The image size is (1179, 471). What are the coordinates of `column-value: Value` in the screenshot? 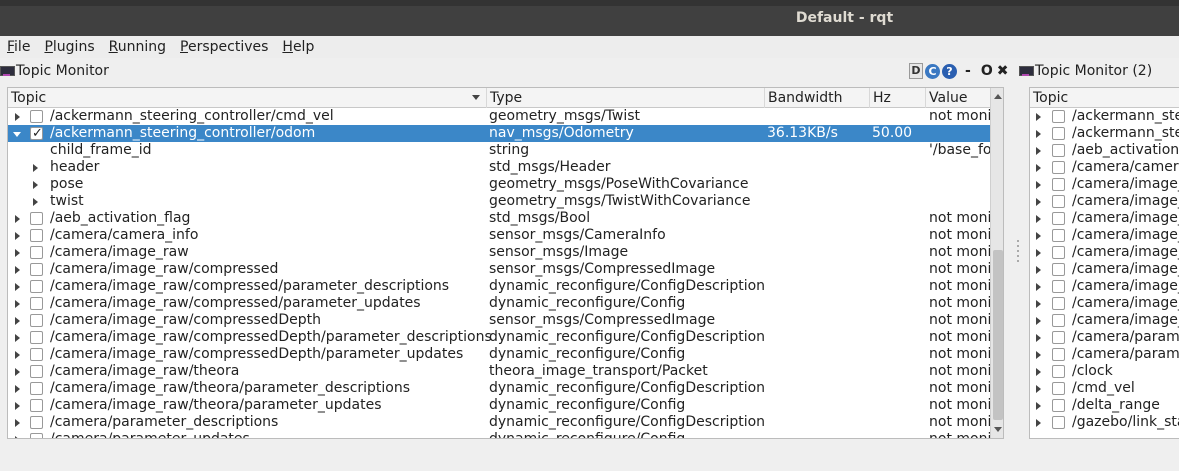 It's located at (958, 98).